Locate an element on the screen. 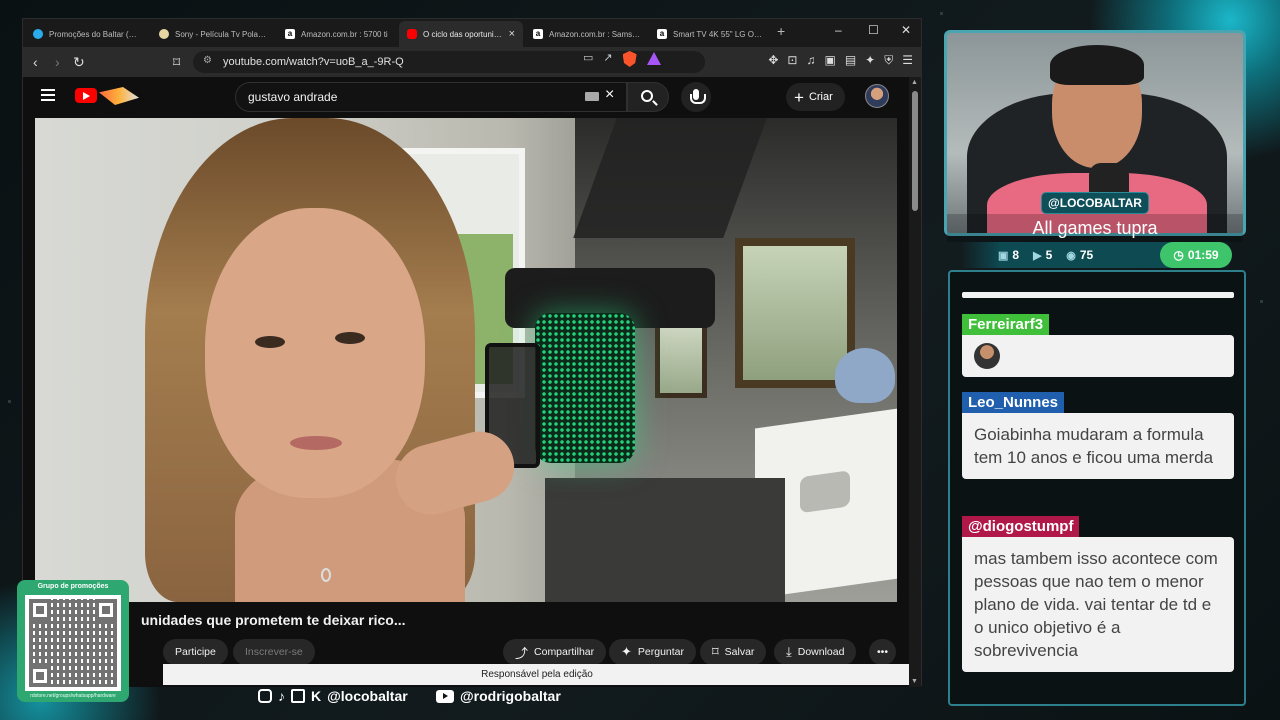 This screenshot has height=720, width=1280. minimize-button: – is located at coordinates (838, 30).